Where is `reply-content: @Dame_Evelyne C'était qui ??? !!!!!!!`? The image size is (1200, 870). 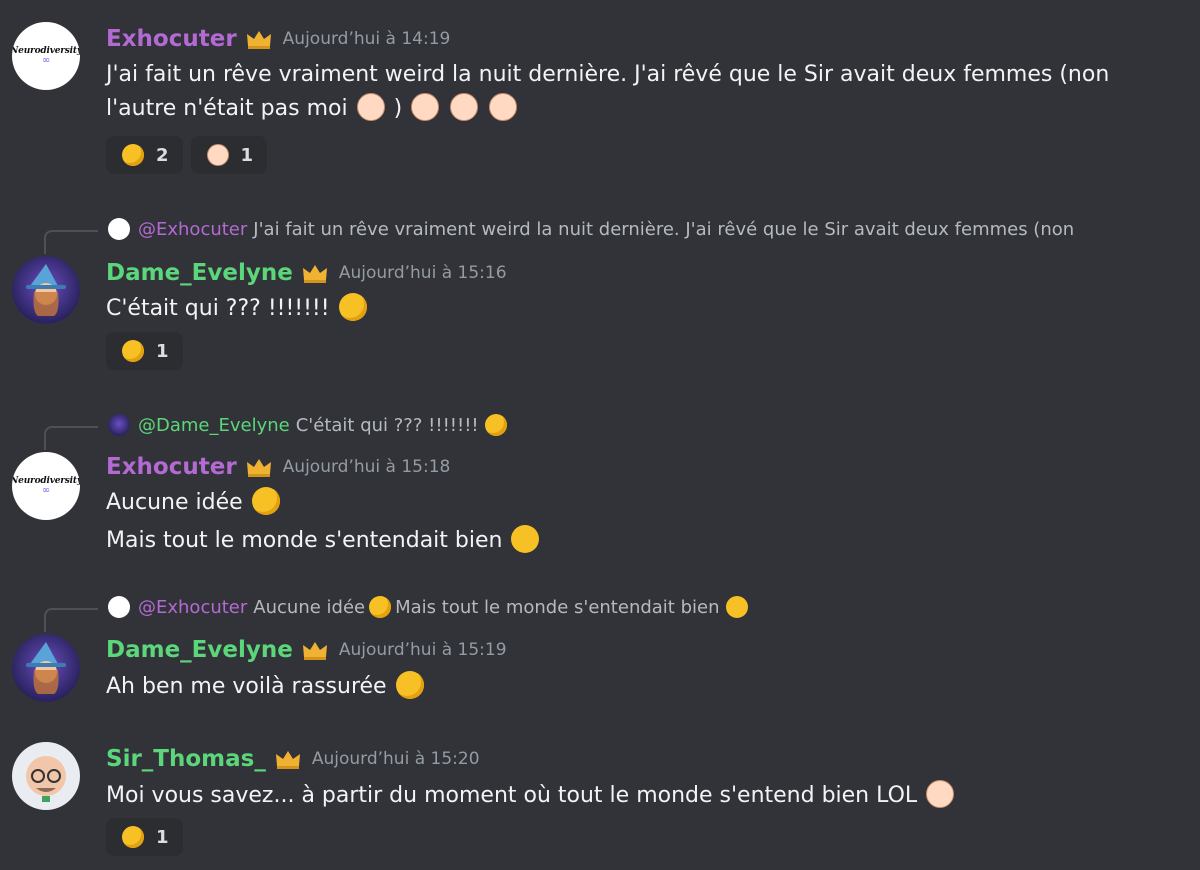
reply-content: @Dame_Evelyne C'était qui ??? !!!!!!! is located at coordinates (308, 425).